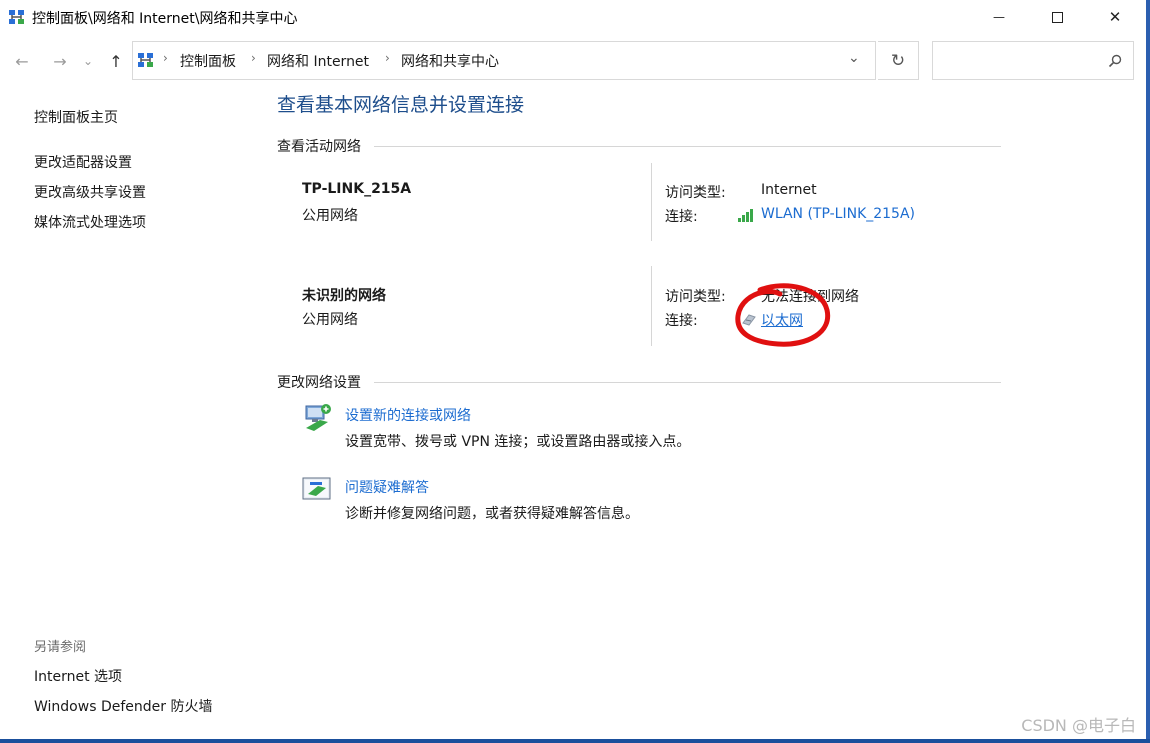 The width and height of the screenshot is (1150, 743). I want to click on back-button: ←, so click(22, 61).